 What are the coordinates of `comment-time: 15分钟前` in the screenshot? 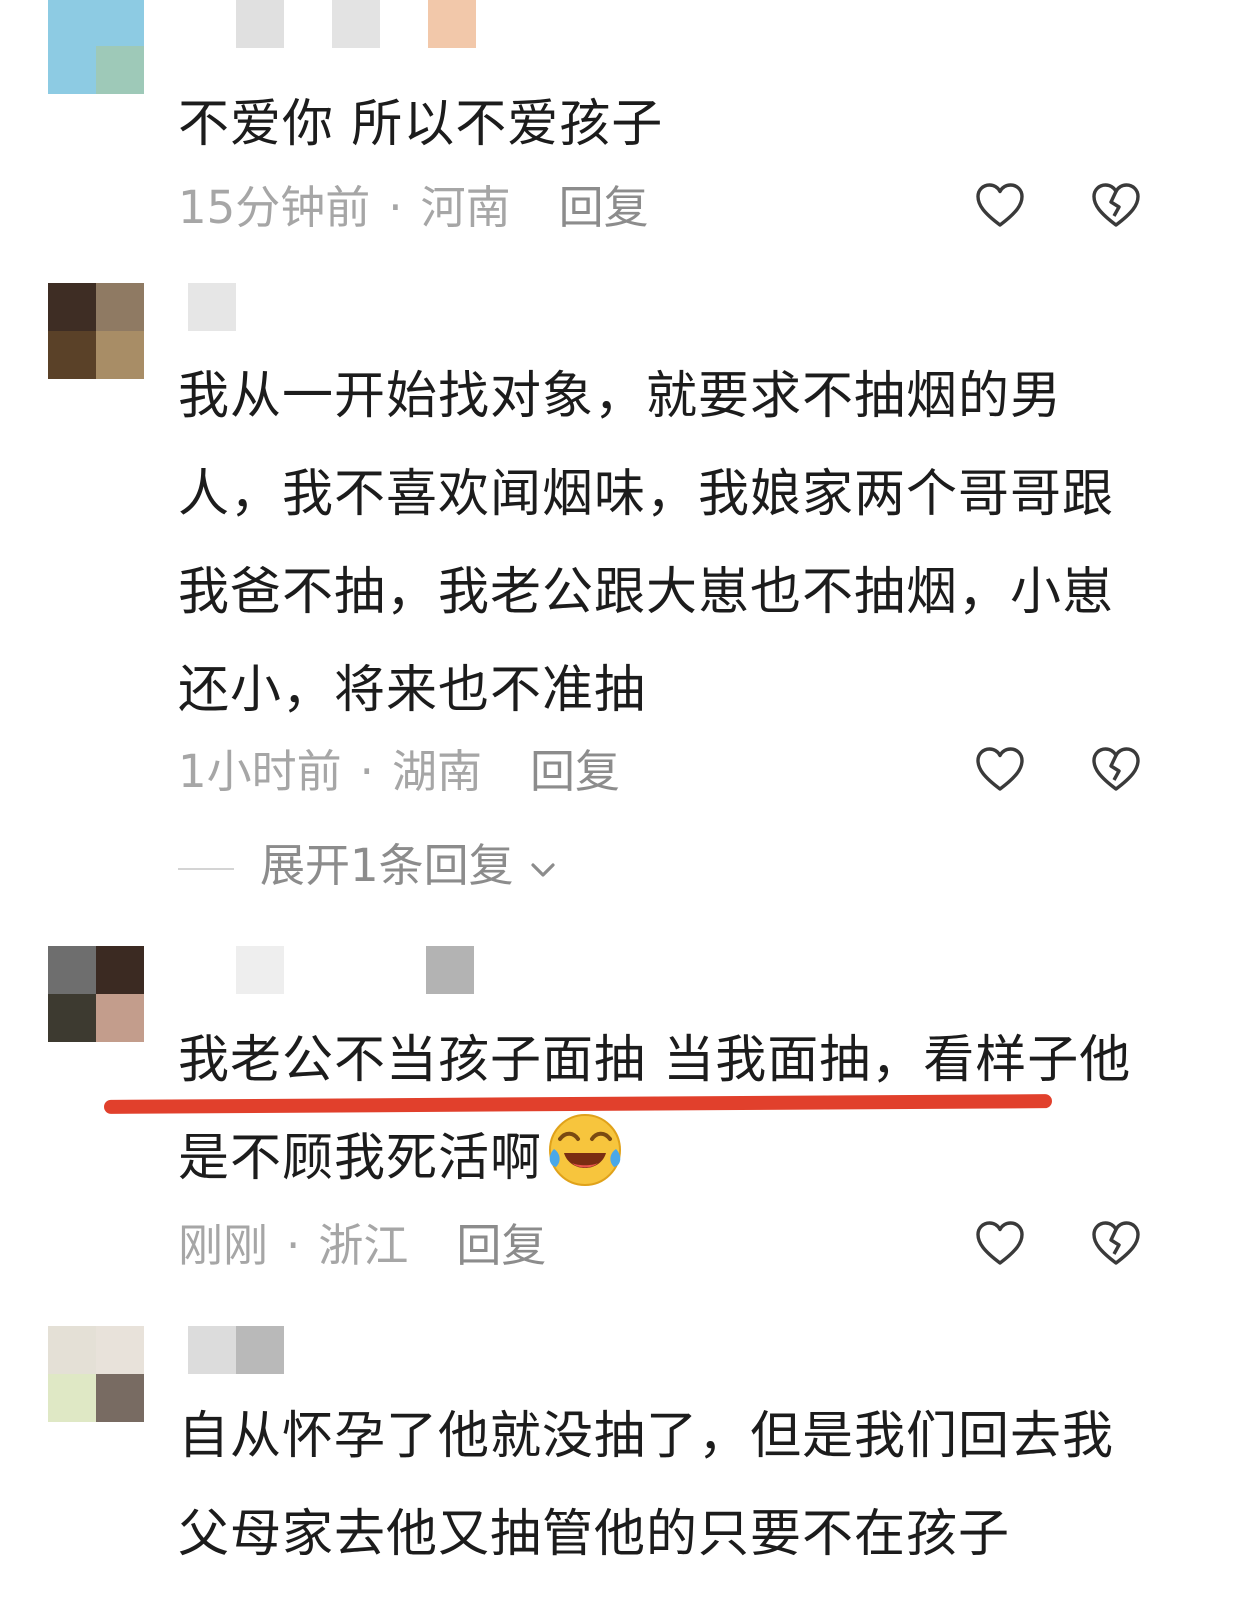 It's located at (274, 207).